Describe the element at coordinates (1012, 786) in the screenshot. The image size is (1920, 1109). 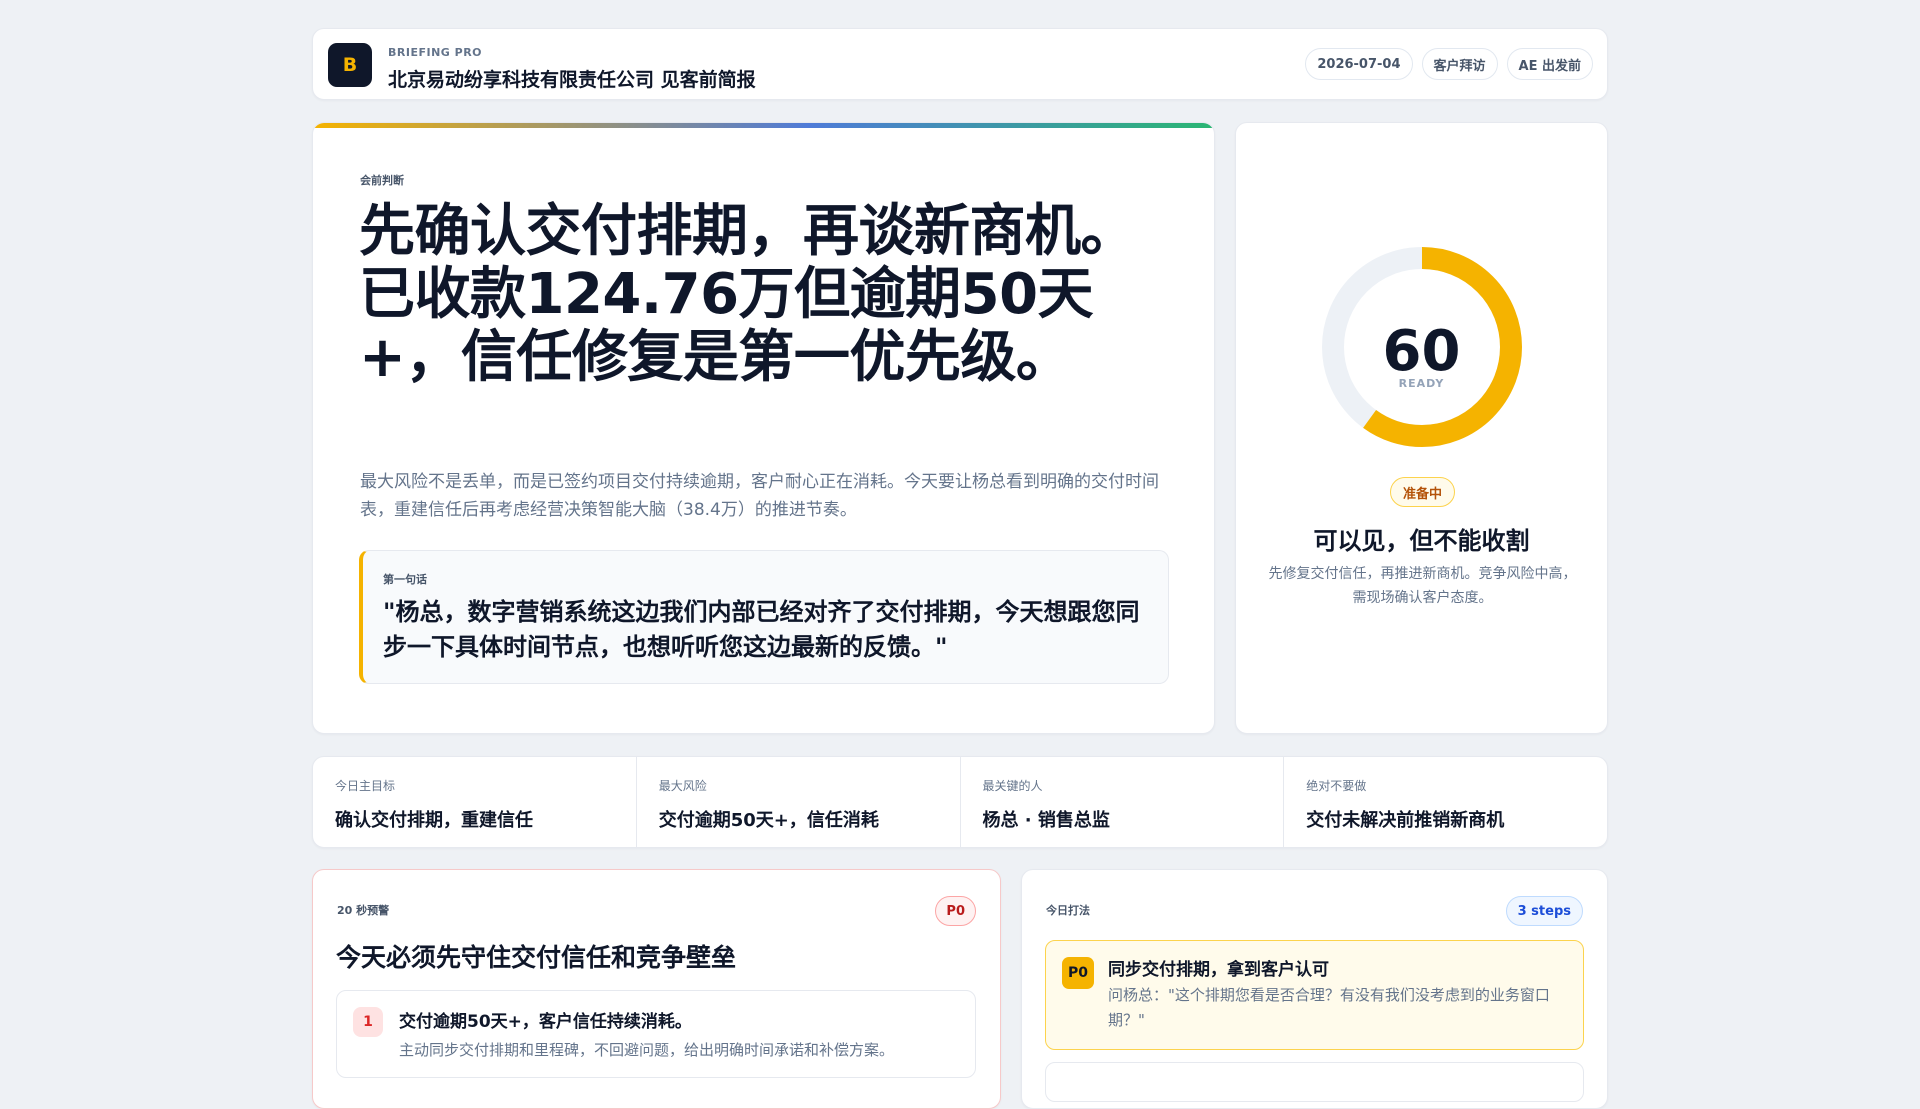
I see `summary-label: 最关键的人` at that location.